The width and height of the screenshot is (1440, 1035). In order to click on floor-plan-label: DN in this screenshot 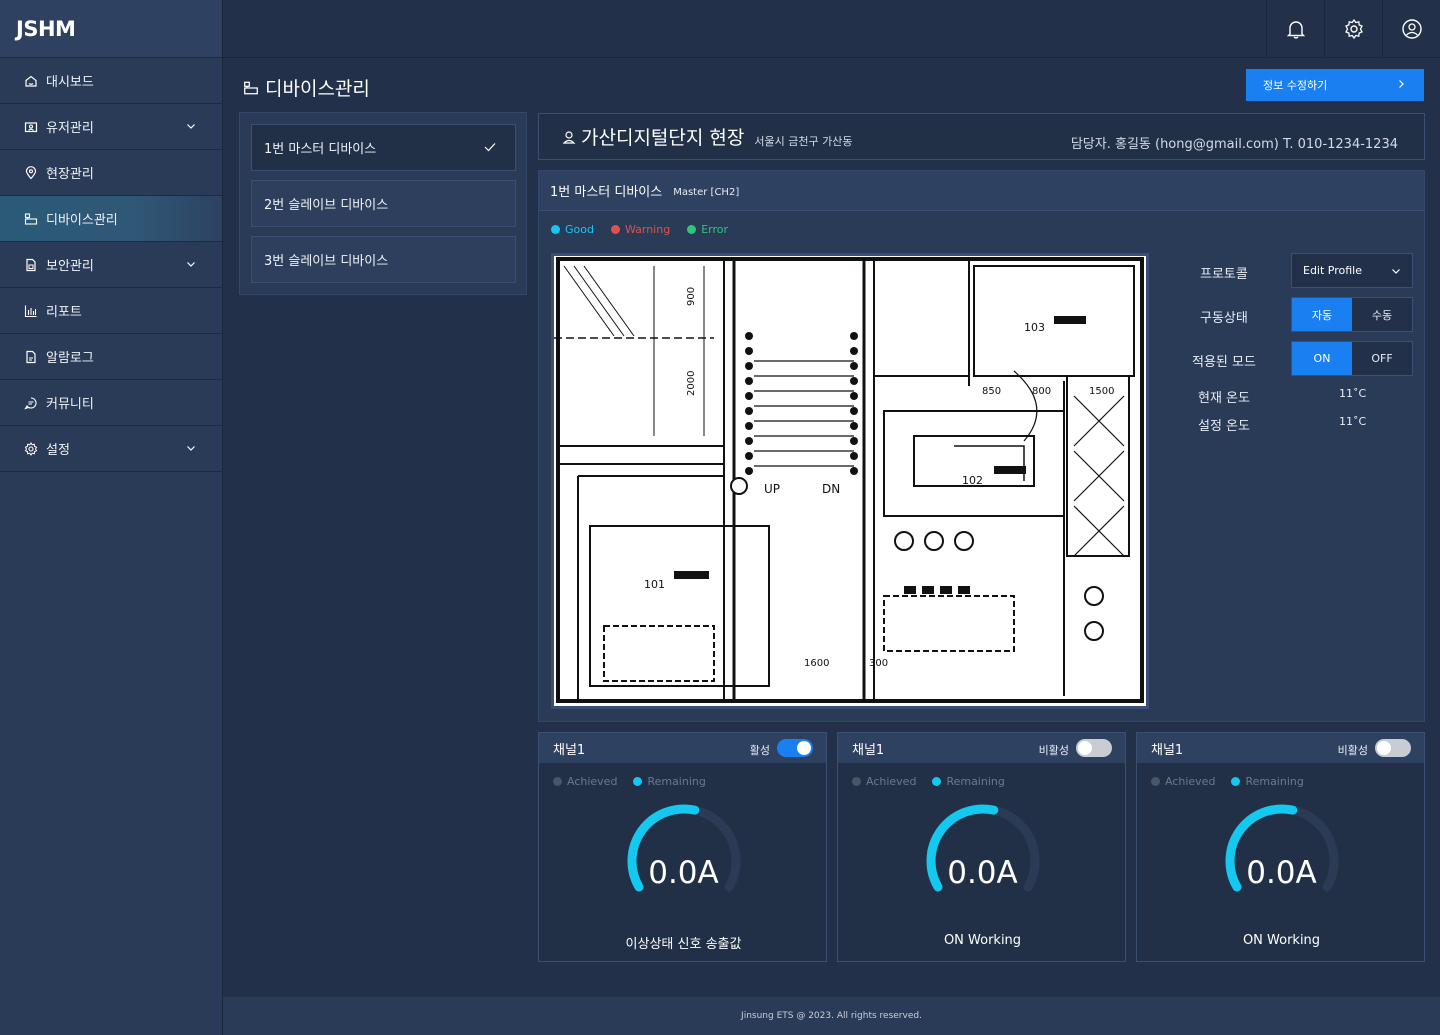, I will do `click(831, 489)`.